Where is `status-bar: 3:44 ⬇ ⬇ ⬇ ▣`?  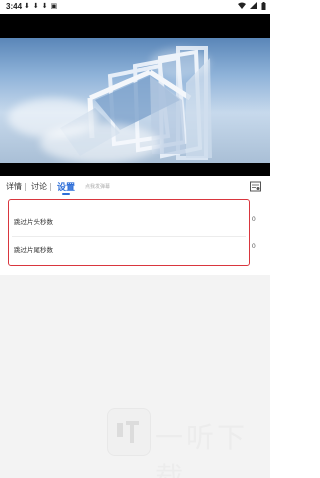
status-bar: 3:44 ⬇ ⬇ ⬇ ▣ is located at coordinates (135, 7).